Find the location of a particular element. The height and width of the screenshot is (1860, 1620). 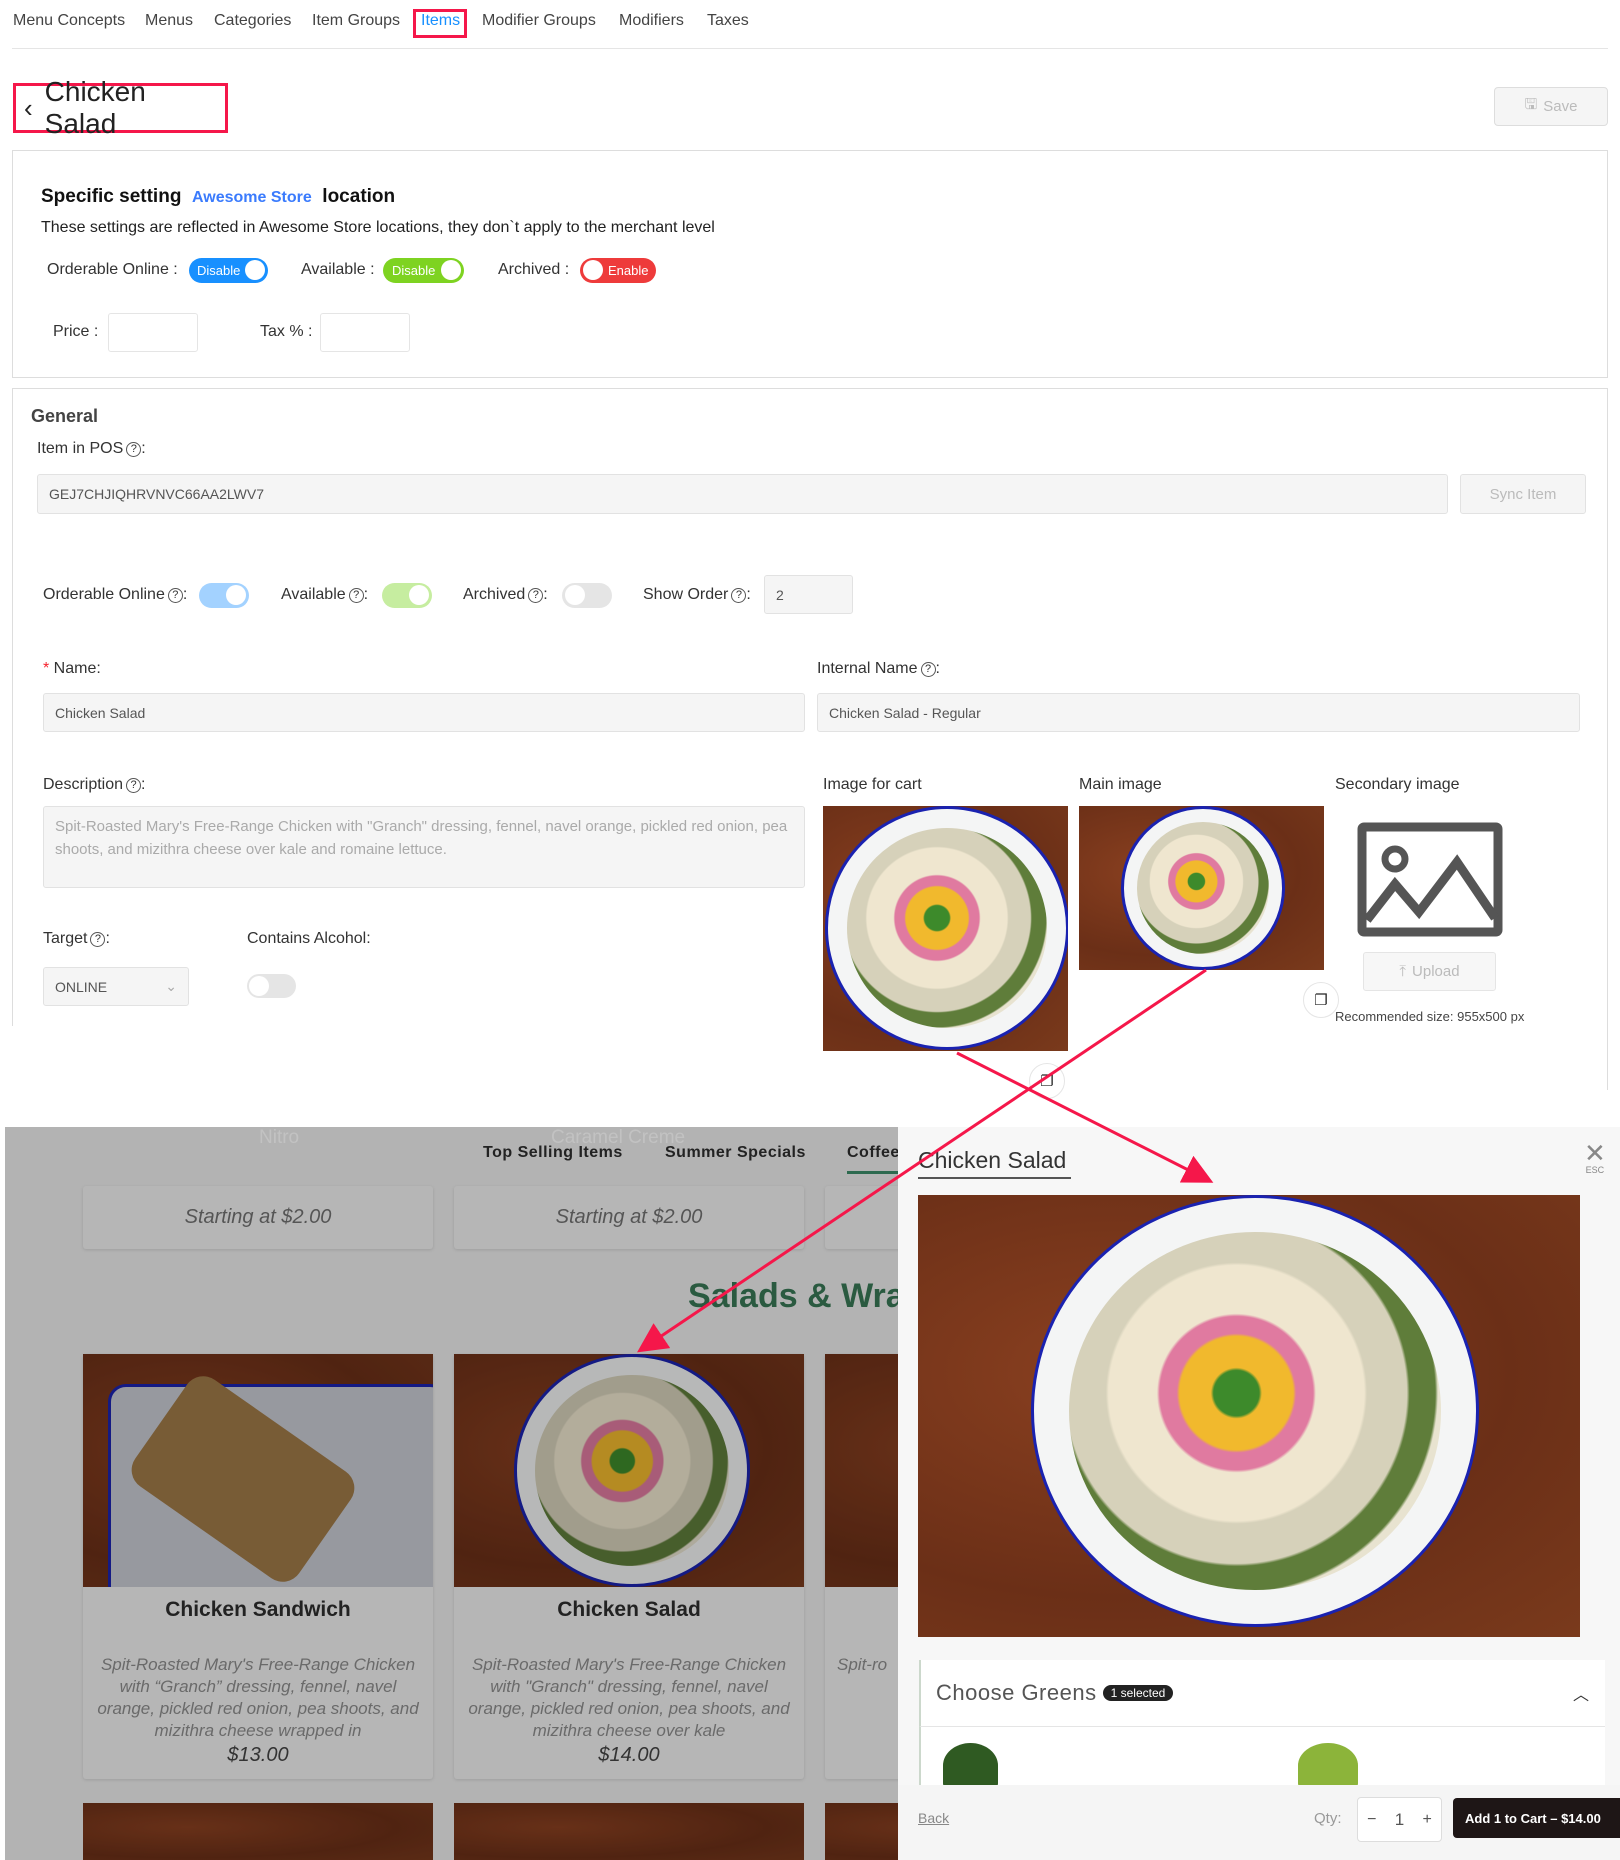

qty-label: Qty: is located at coordinates (1328, 1818).